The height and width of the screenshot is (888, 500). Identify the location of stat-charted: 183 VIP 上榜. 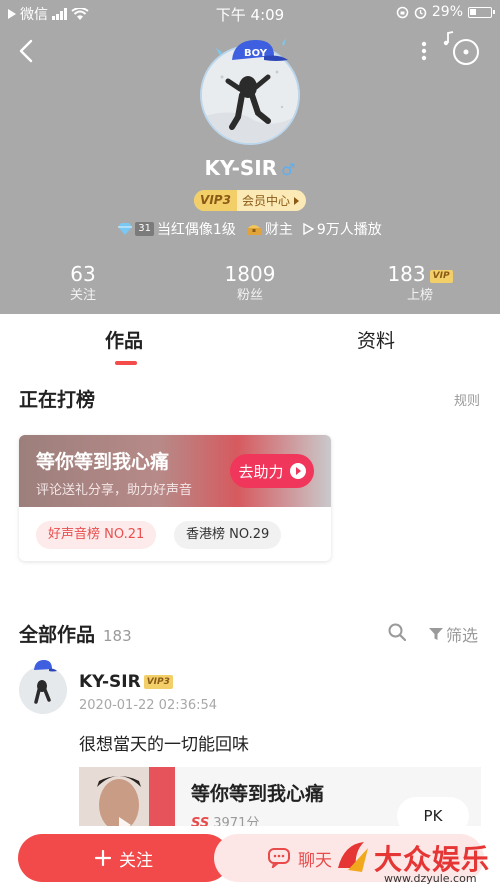
(420, 284).